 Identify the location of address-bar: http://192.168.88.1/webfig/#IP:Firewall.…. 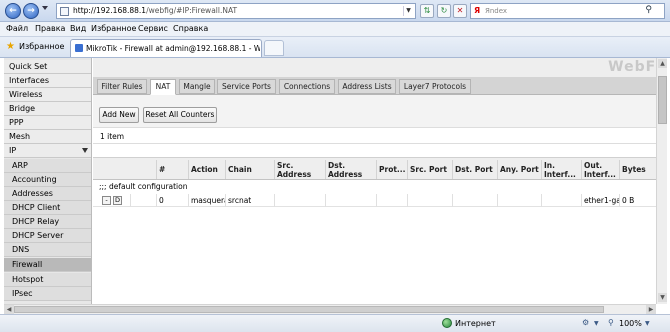
(236, 11).